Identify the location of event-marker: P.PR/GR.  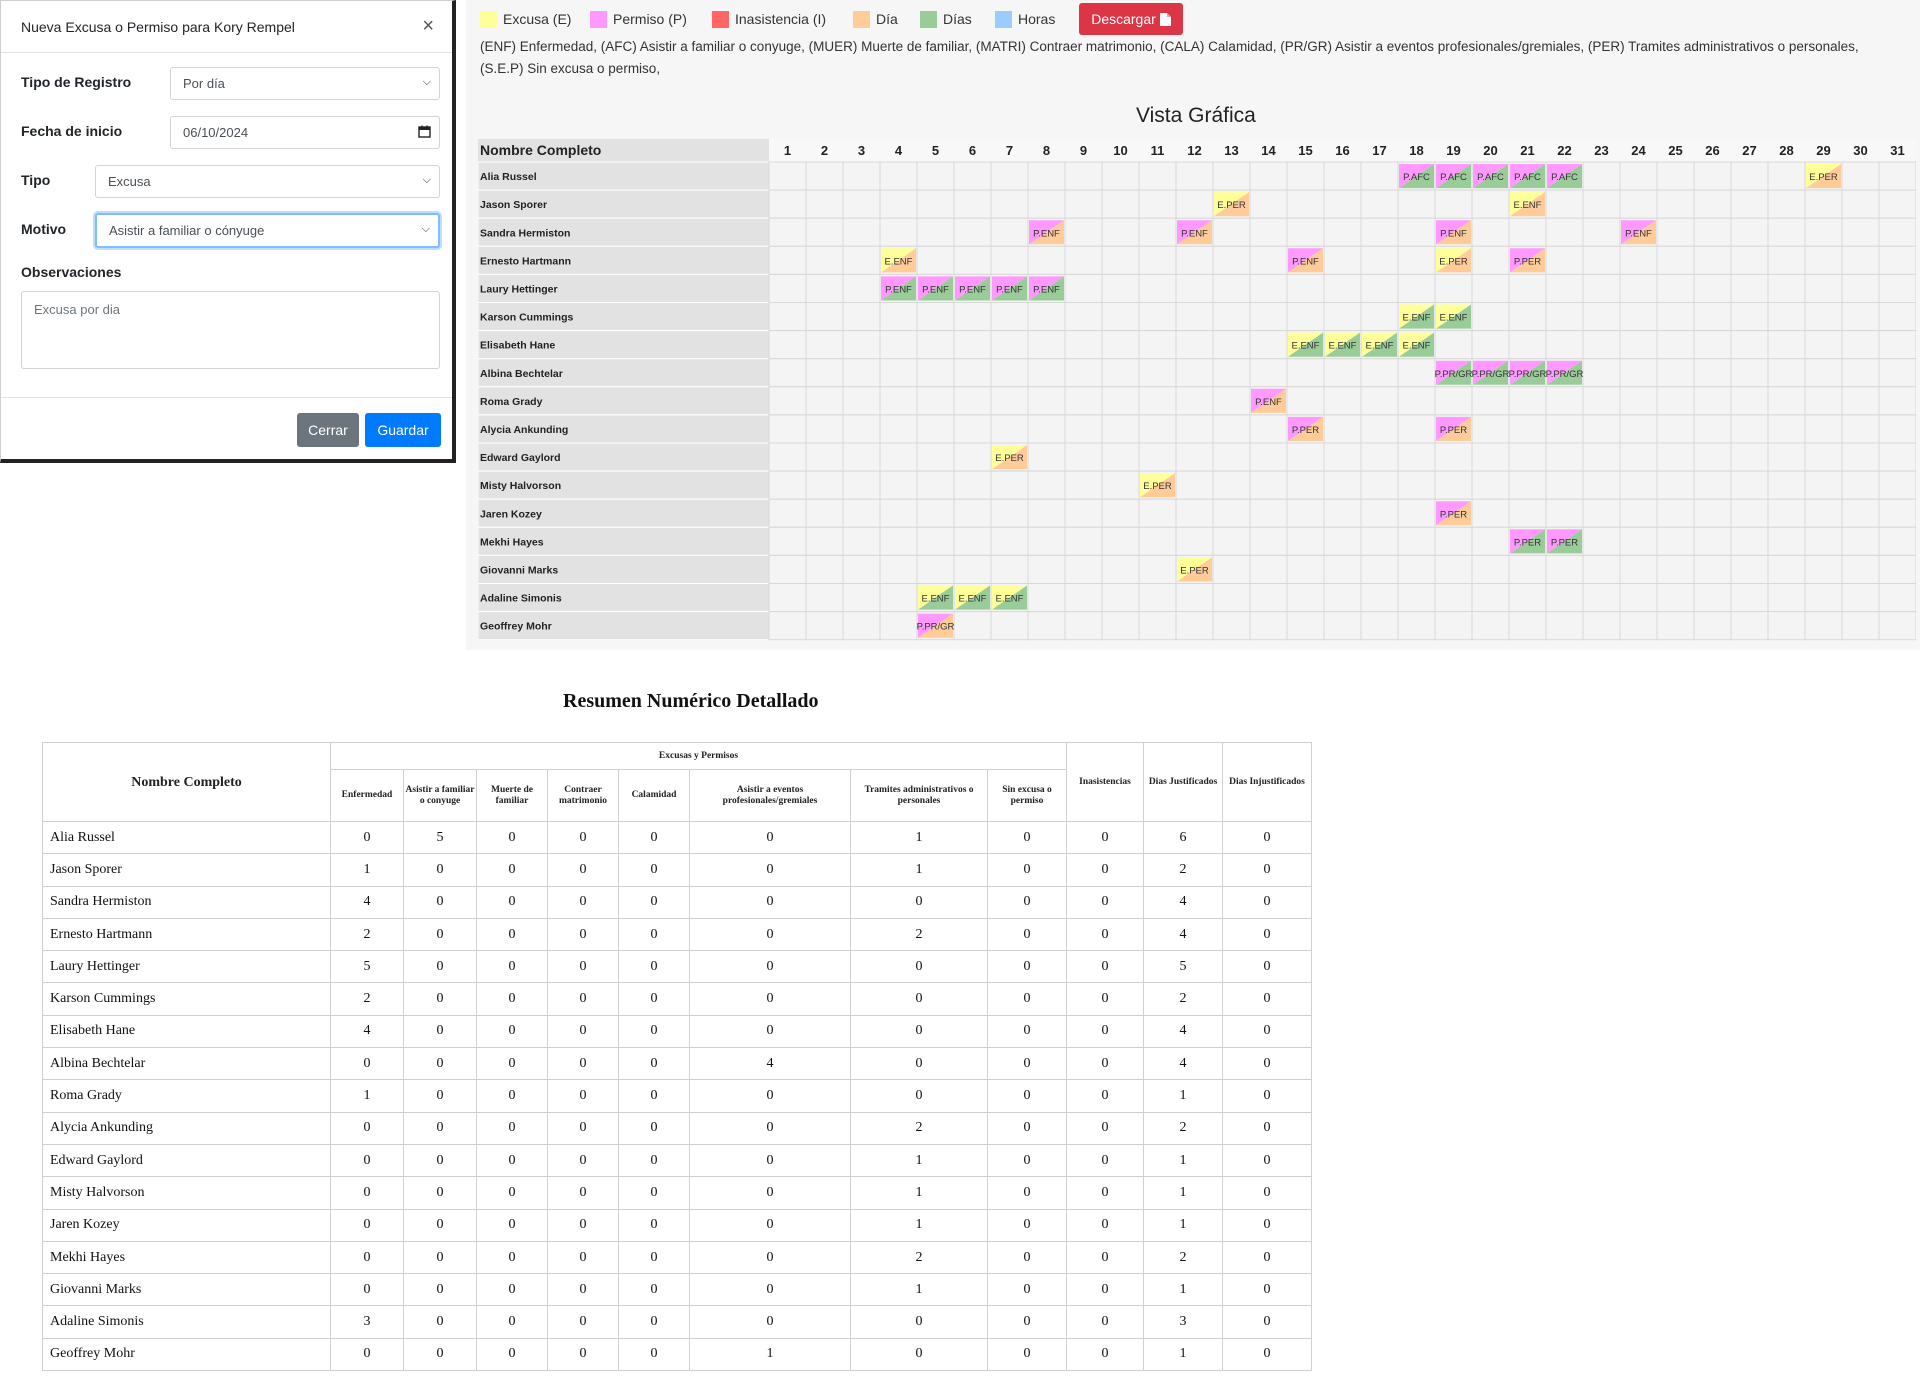
(1528, 372).